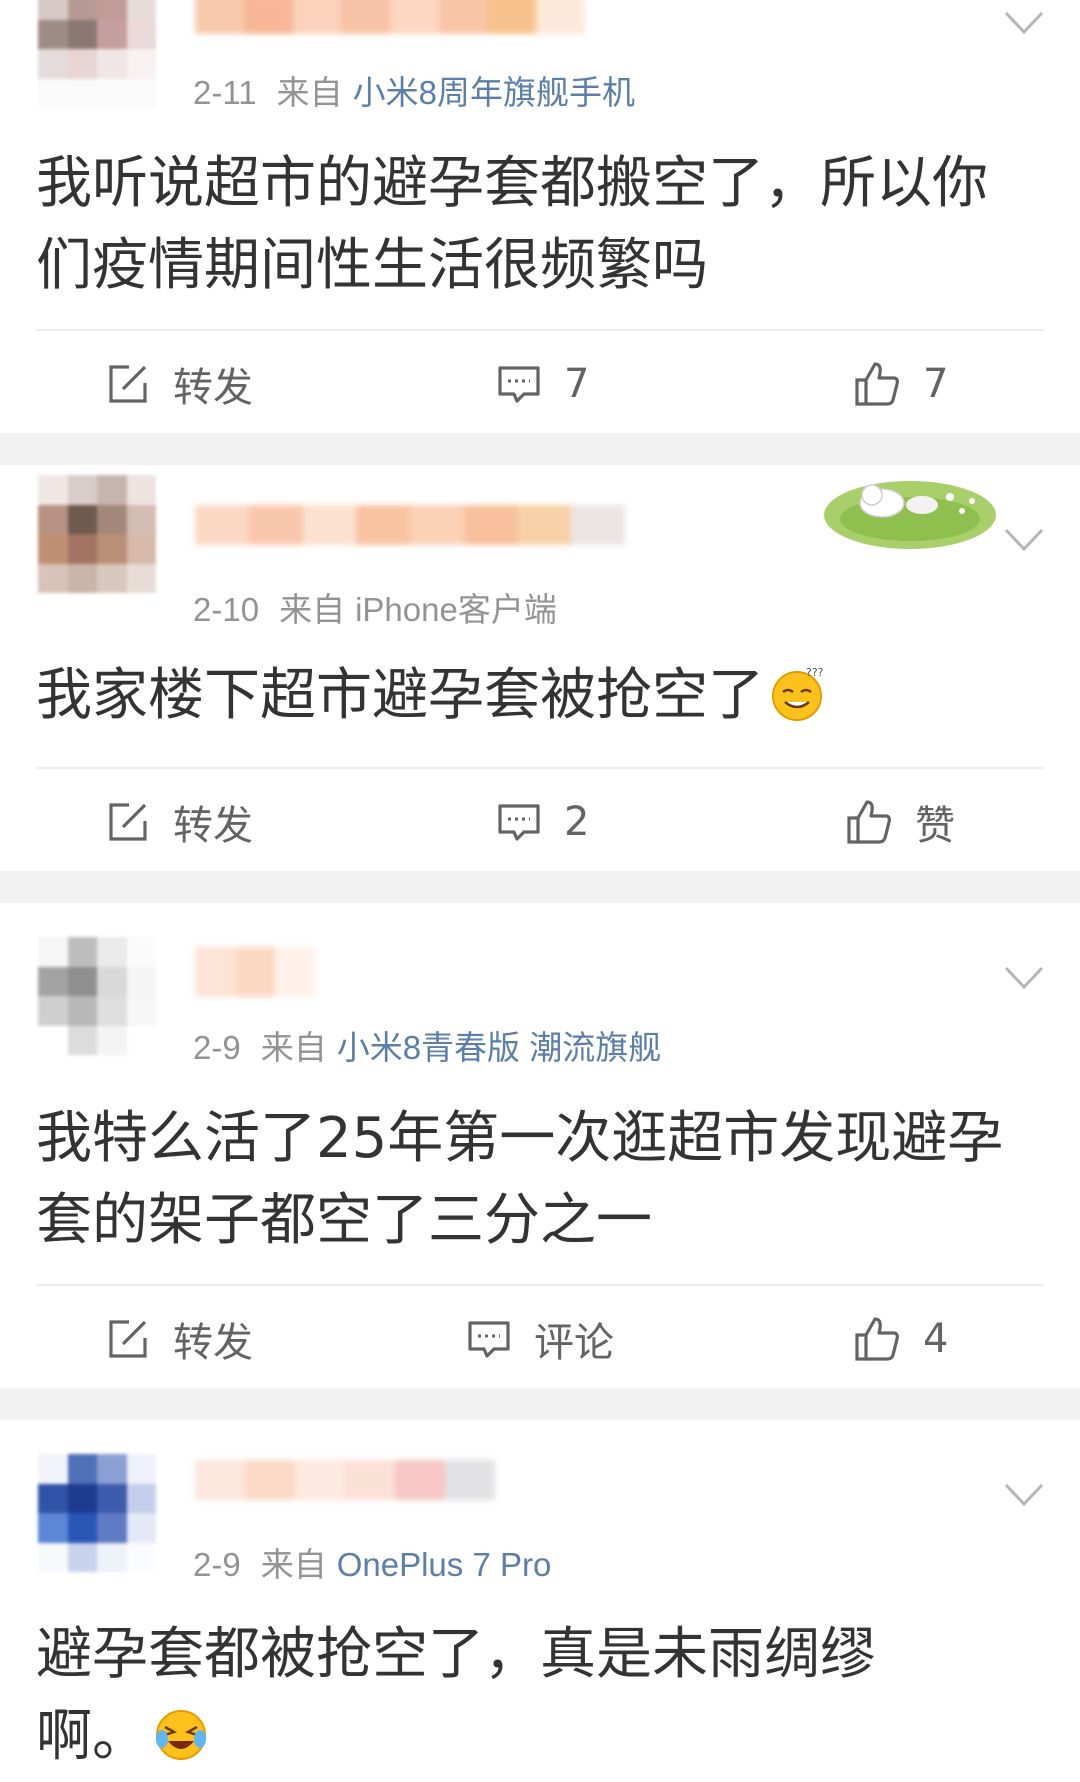 The image size is (1080, 1782). I want to click on comment-text: 避孕套都被抢空了，真是未雨绸缪啊。, so click(503, 1696).